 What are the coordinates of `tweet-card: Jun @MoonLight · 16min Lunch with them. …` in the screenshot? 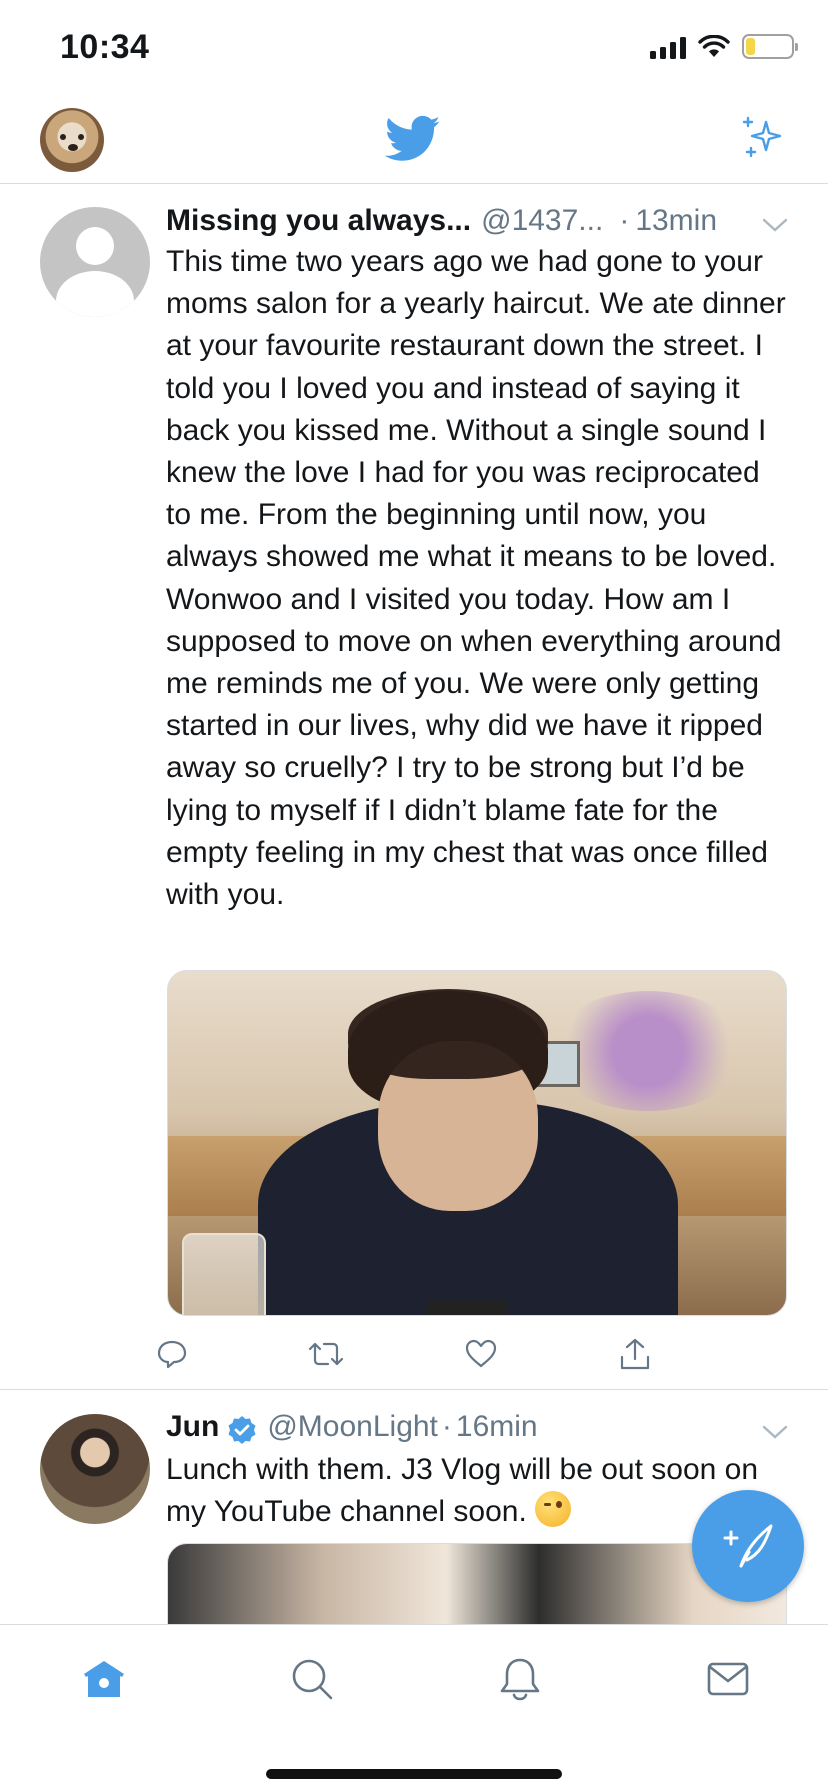 It's located at (414, 1507).